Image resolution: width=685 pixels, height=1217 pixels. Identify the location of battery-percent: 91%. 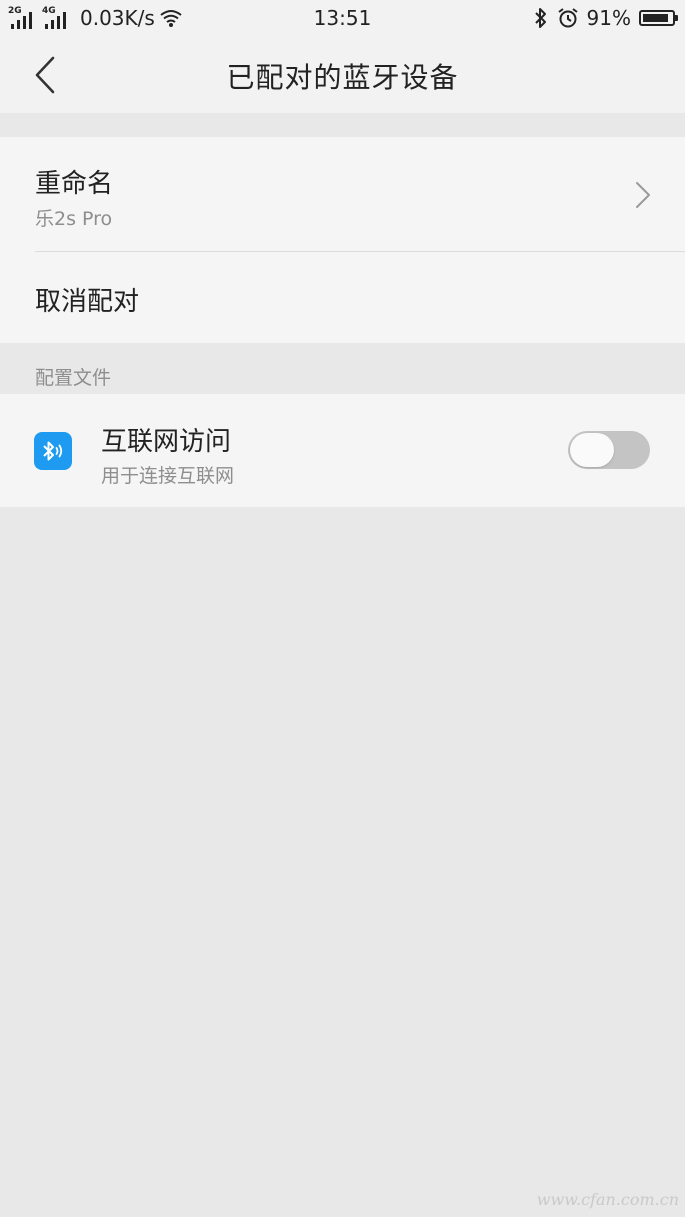
(608, 18).